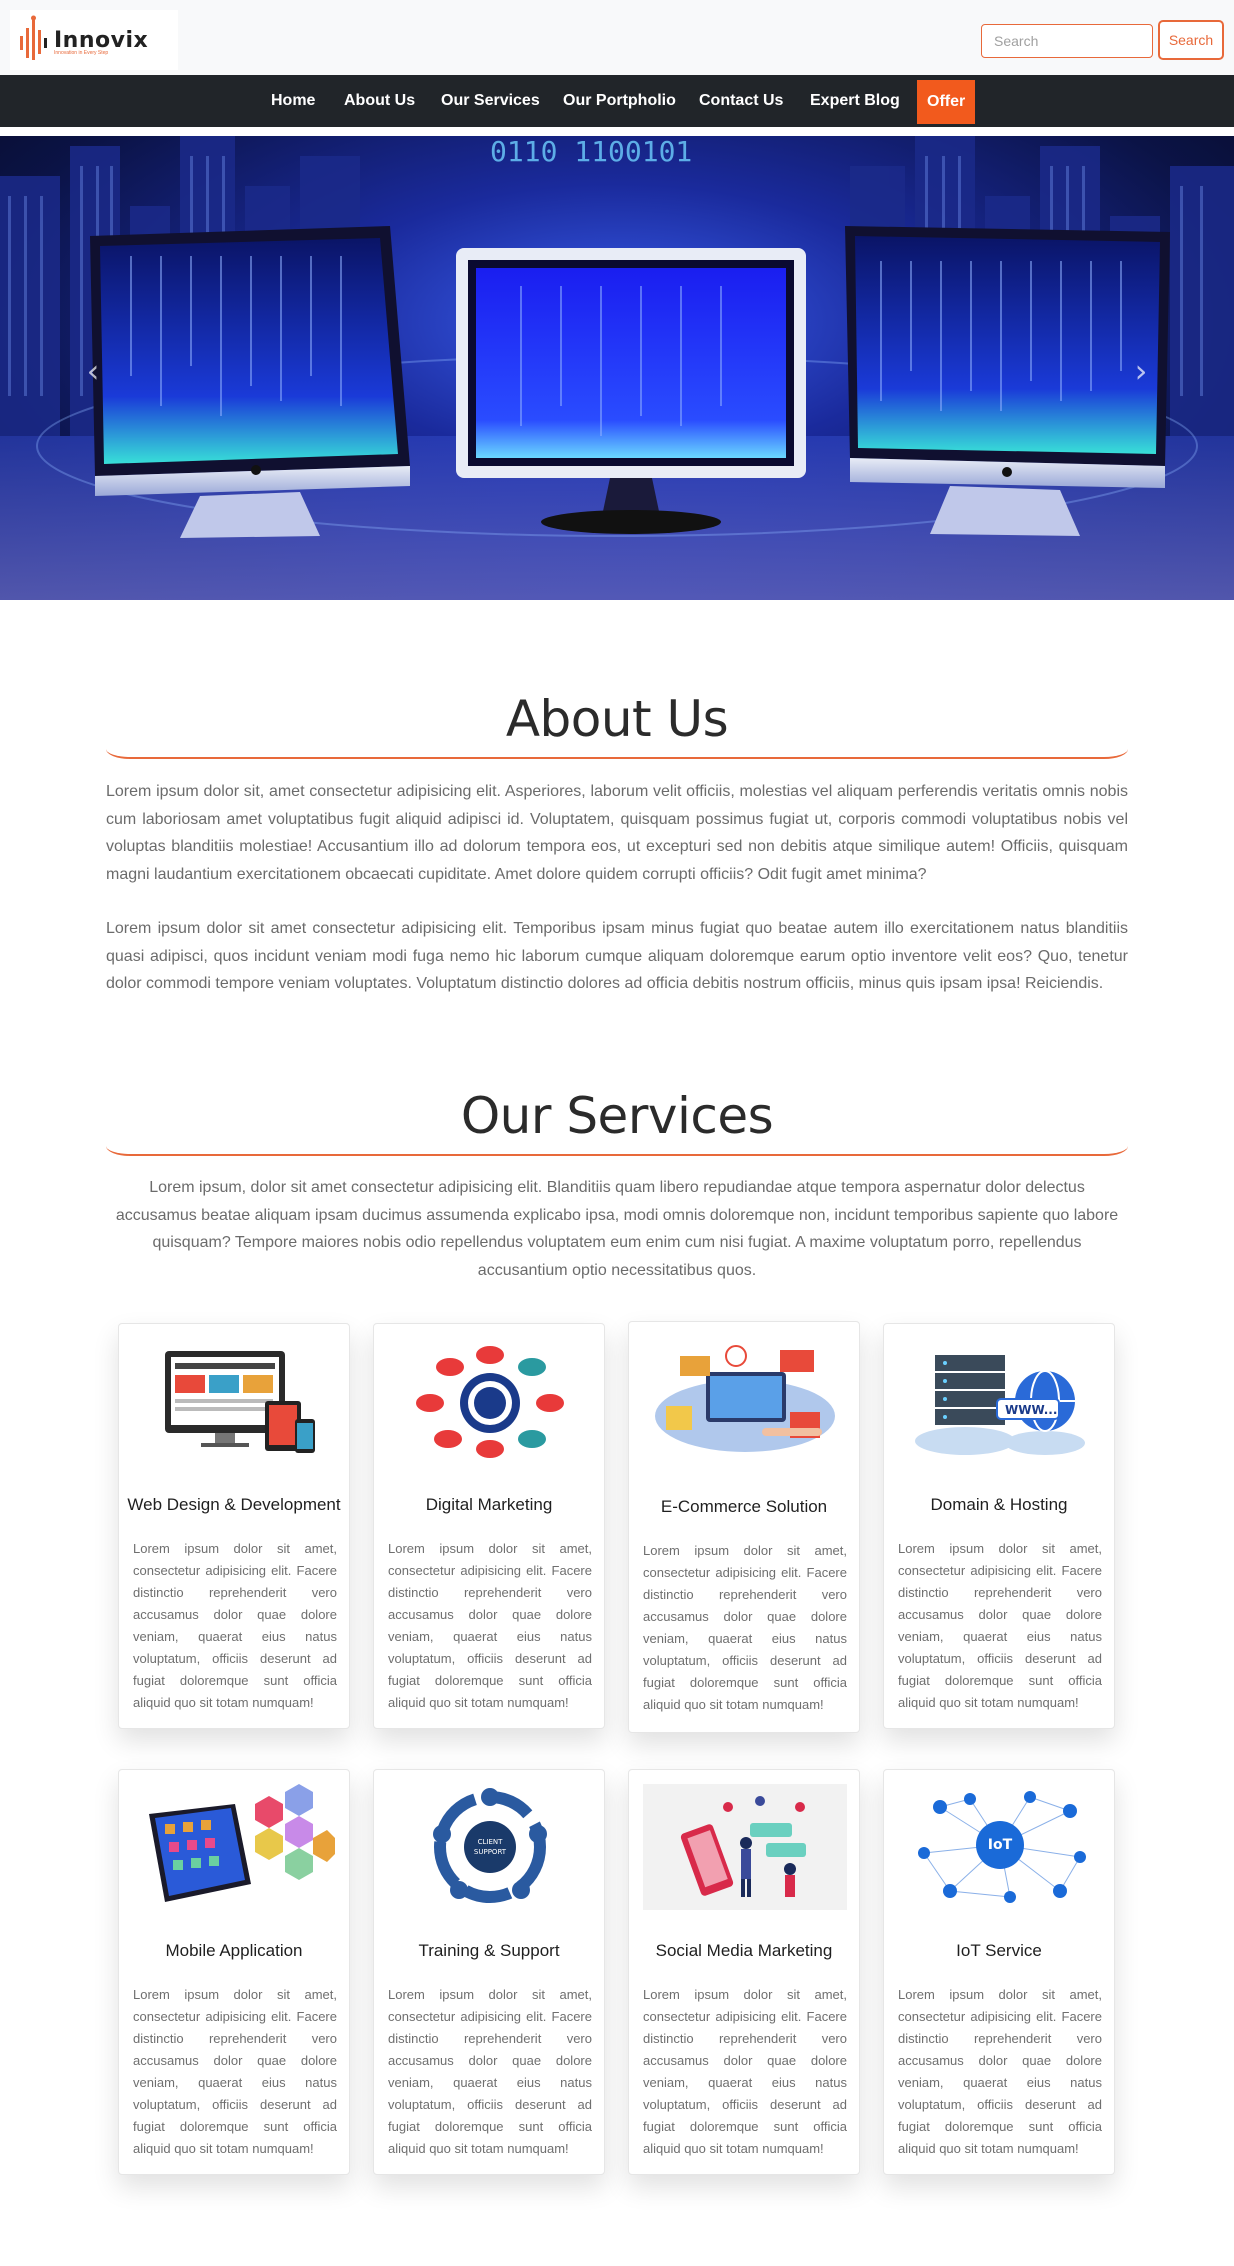 The height and width of the screenshot is (2266, 1234). I want to click on nav-item-contact-us: Contact Us, so click(741, 101).